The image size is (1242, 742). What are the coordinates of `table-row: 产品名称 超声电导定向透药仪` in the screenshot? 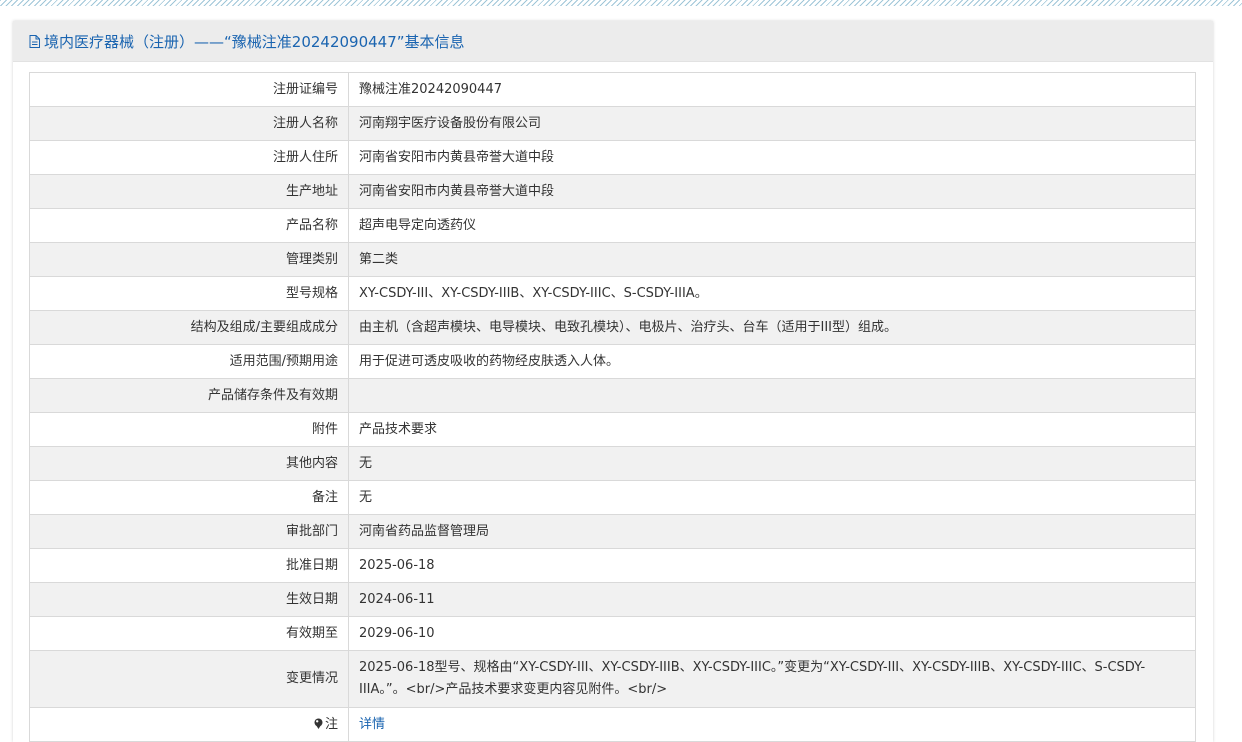 It's located at (612, 225).